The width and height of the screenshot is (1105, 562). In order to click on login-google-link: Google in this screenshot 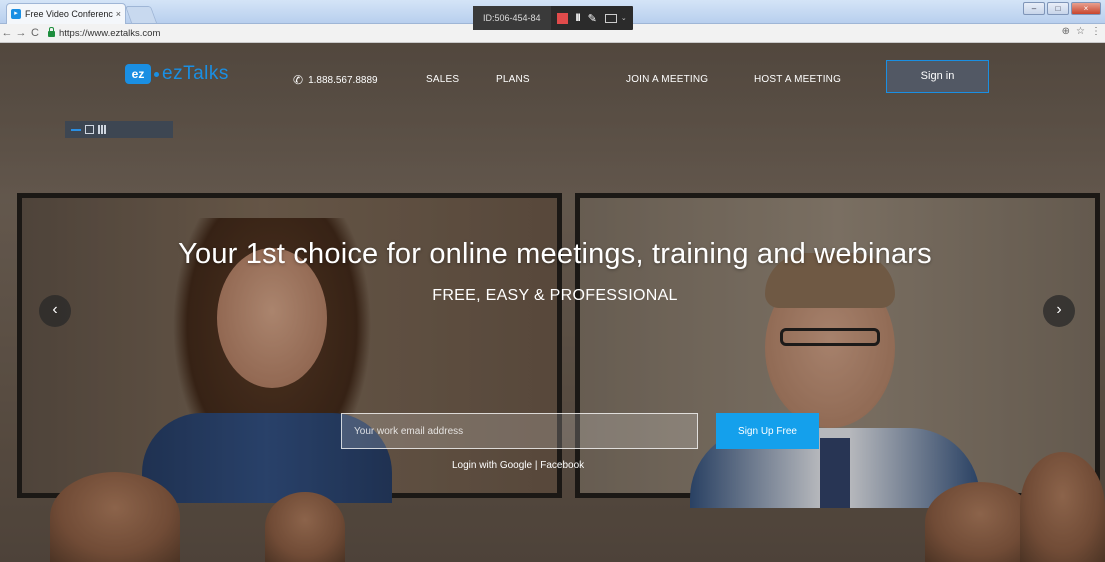, I will do `click(516, 465)`.